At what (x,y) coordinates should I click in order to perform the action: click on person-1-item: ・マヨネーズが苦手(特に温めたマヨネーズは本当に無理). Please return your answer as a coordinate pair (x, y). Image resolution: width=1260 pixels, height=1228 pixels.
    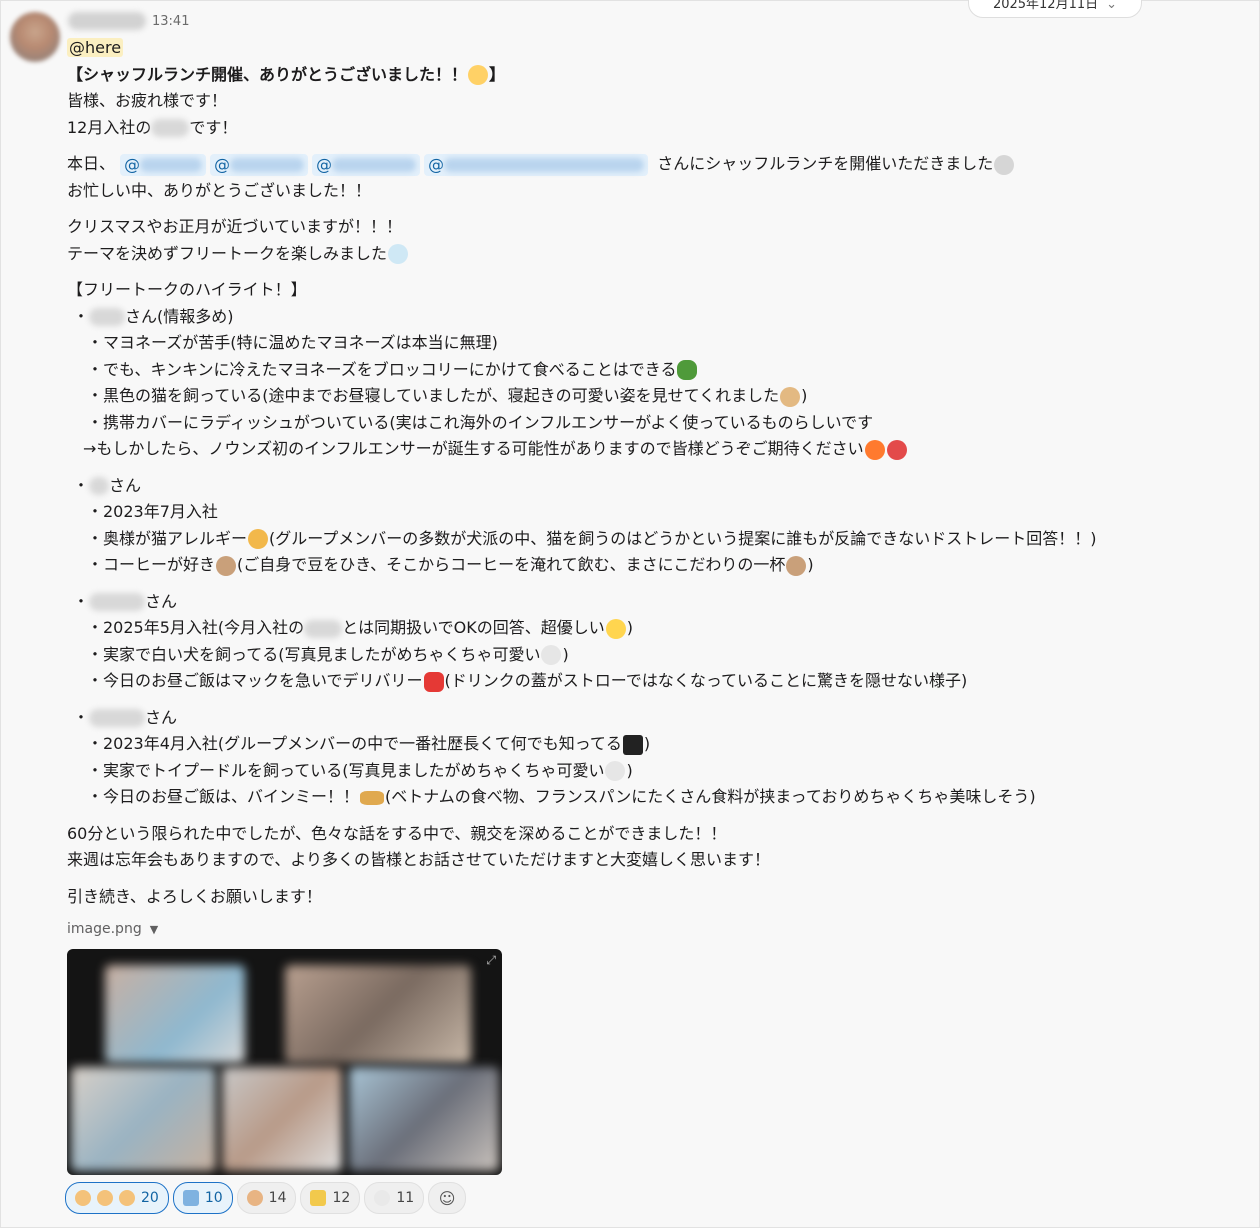
    Looking at the image, I should click on (292, 342).